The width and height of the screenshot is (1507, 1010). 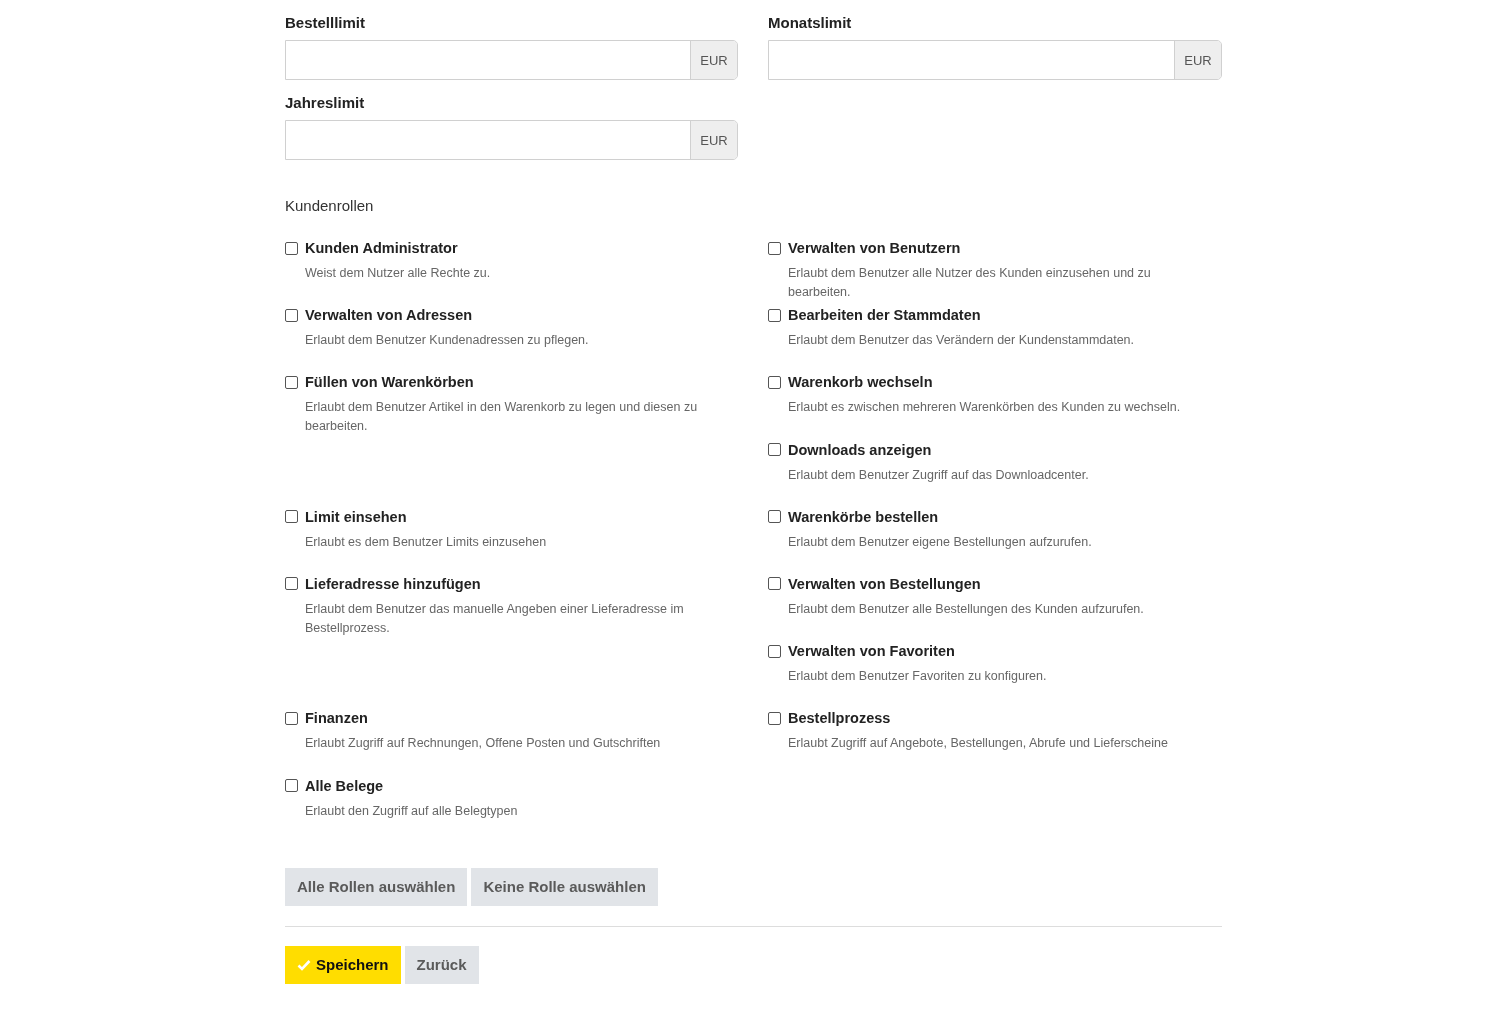 What do you see at coordinates (863, 516) in the screenshot?
I see `role-title: Warenkörbe bestellen` at bounding box center [863, 516].